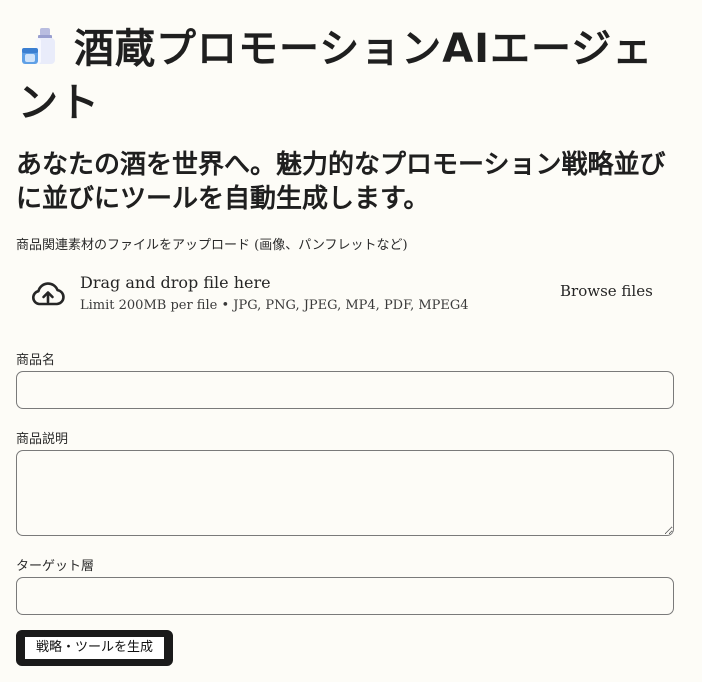 This screenshot has height=682, width=702. I want to click on target-audience-label: ターゲット層, so click(55, 566).